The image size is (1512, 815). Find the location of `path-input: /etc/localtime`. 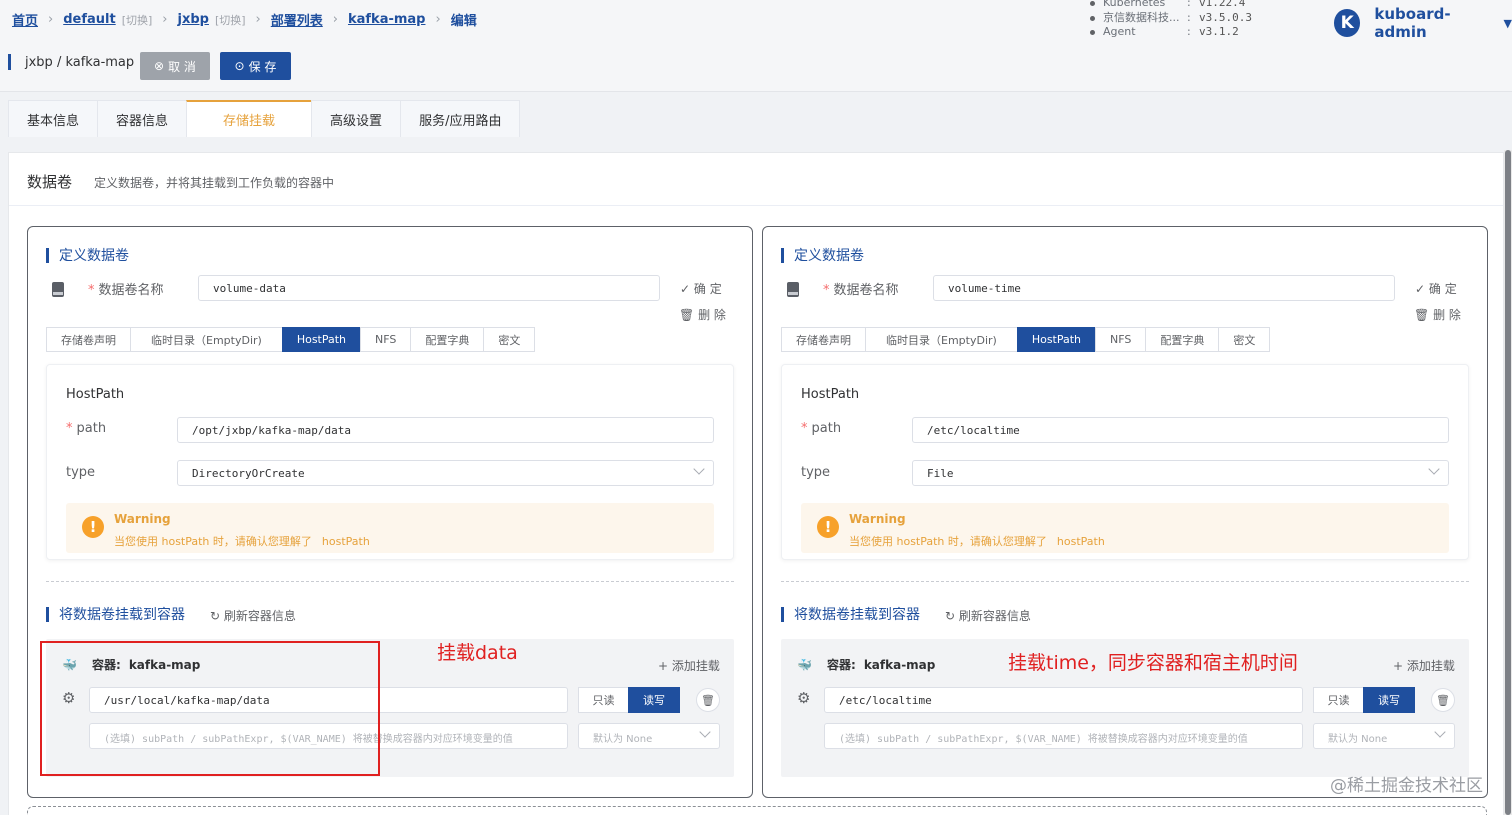

path-input: /etc/localtime is located at coordinates (1180, 430).